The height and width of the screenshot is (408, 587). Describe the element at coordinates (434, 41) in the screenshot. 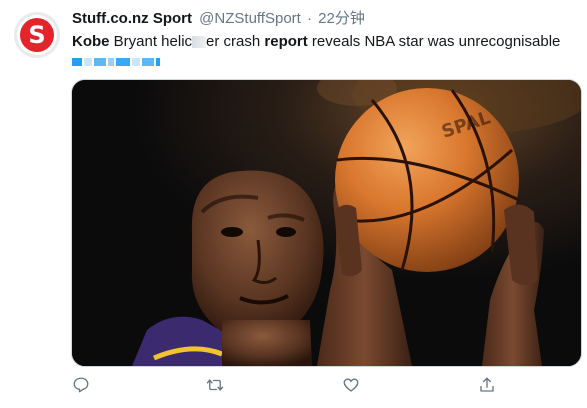

I see `tweet-text-segment: reveals NBA star was unrecognisable` at that location.